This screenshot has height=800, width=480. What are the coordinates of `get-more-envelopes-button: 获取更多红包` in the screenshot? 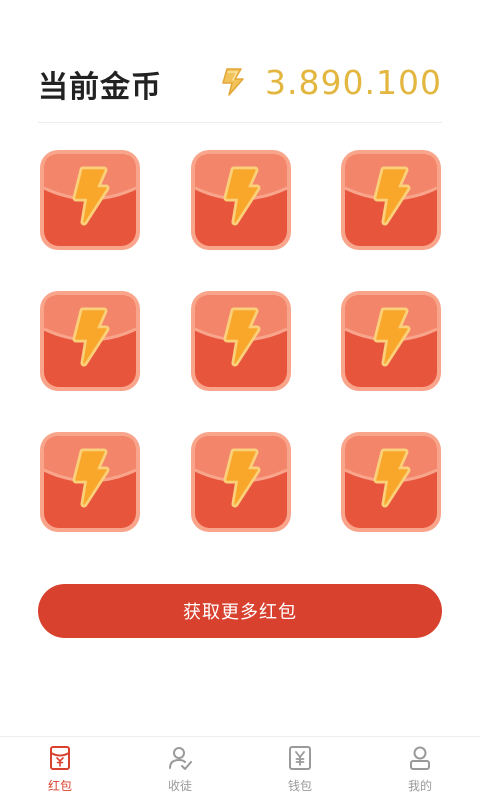 It's located at (240, 611).